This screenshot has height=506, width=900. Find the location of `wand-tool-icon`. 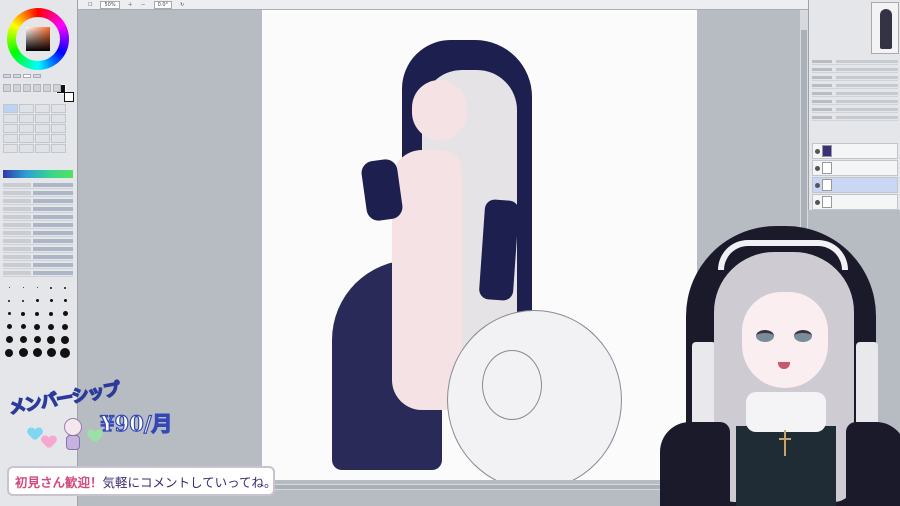

wand-tool-icon is located at coordinates (27, 88).